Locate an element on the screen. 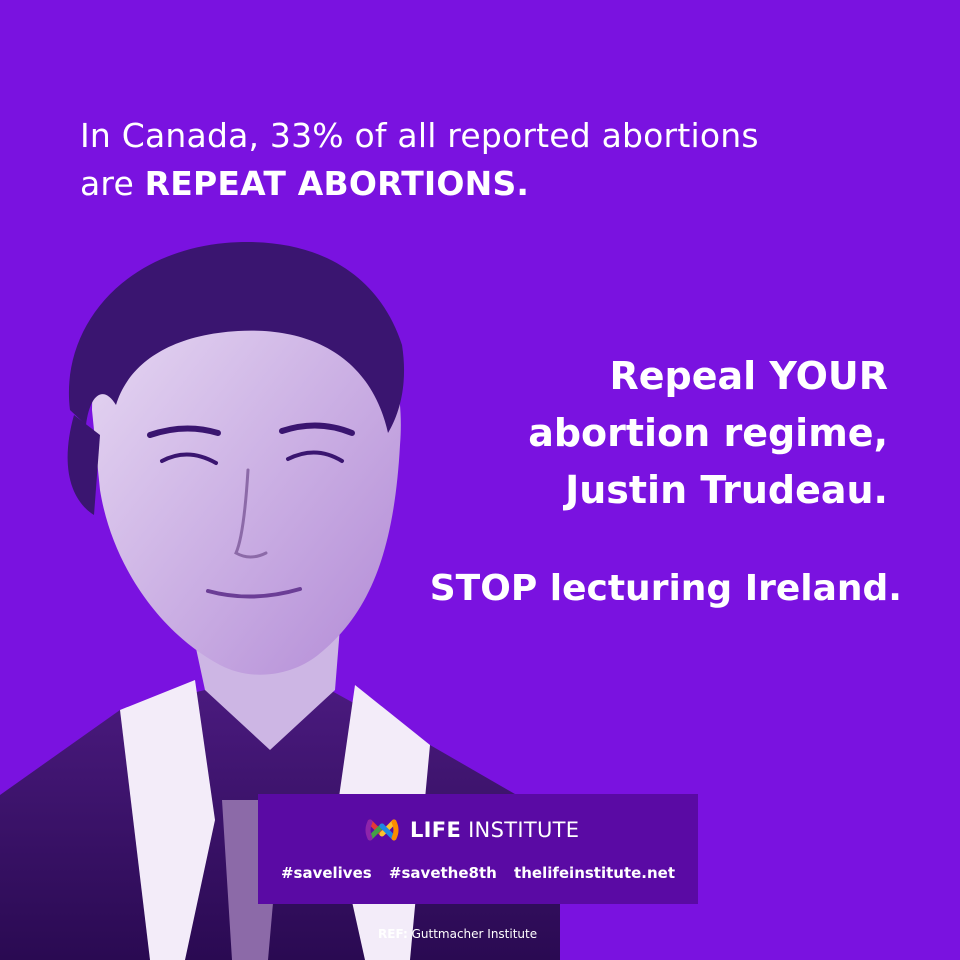 The height and width of the screenshot is (960, 960). headline-emphasis: REPEAT ABORTIONS. is located at coordinates (337, 183).